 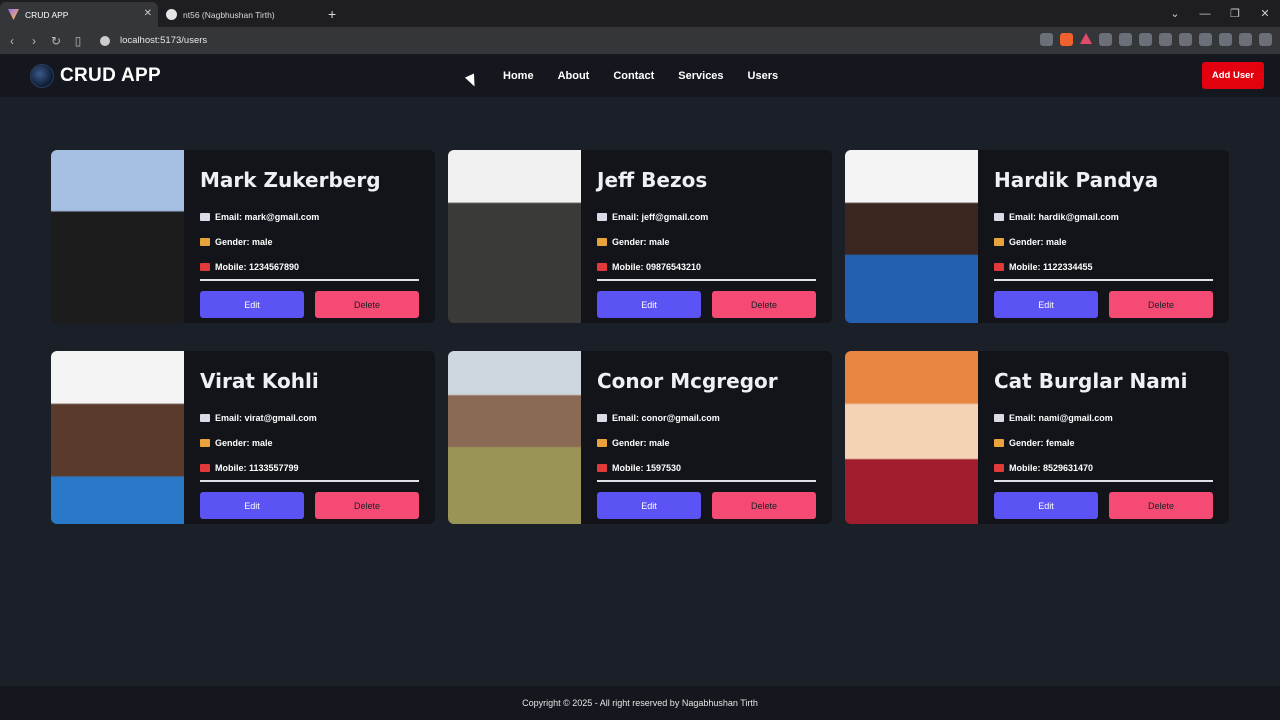 I want to click on share-icon, so click(x=1046, y=39).